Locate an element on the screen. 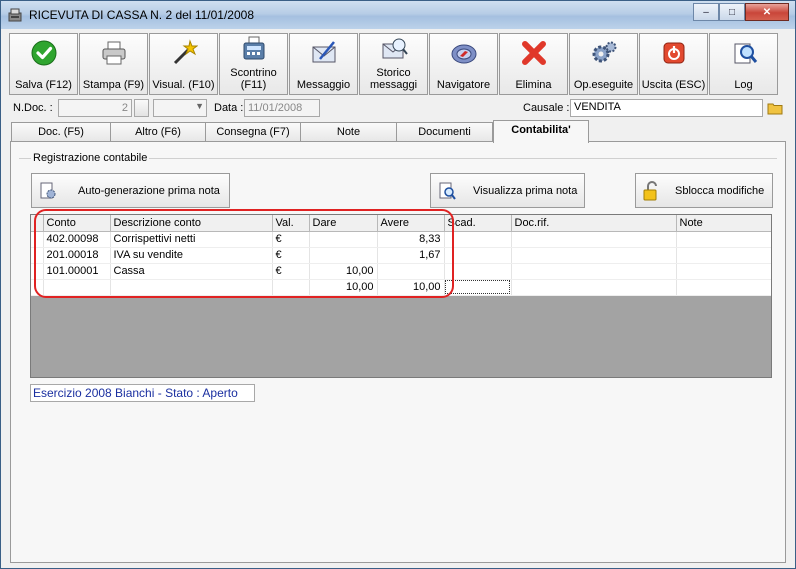 This screenshot has height=569, width=796. tab-doc: Doc. (F5) is located at coordinates (61, 132).